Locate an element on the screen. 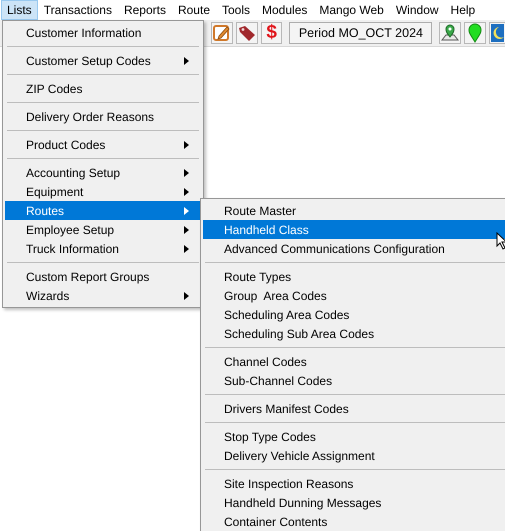 This screenshot has height=531, width=505. menu-item: Employee Setup is located at coordinates (103, 229).